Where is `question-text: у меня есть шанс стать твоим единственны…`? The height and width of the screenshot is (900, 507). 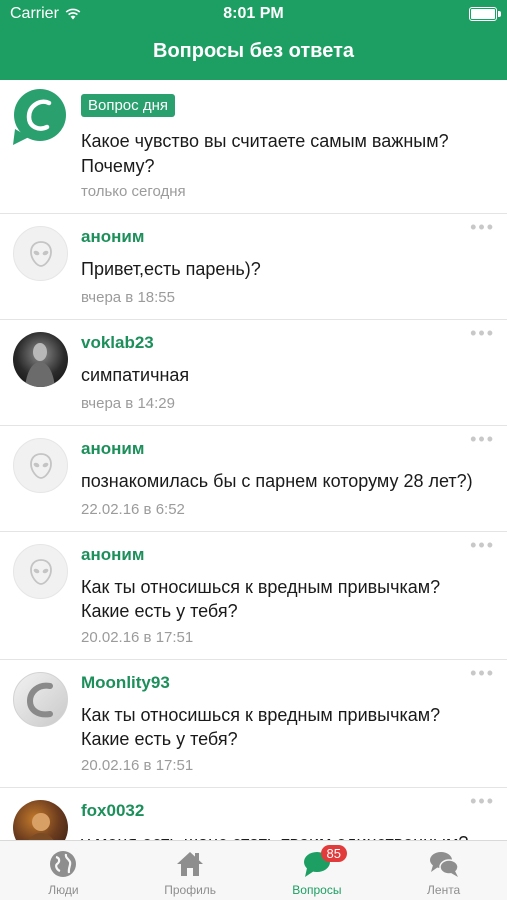
question-text: у меня есть шанс стать твоим единственны… is located at coordinates (288, 835).